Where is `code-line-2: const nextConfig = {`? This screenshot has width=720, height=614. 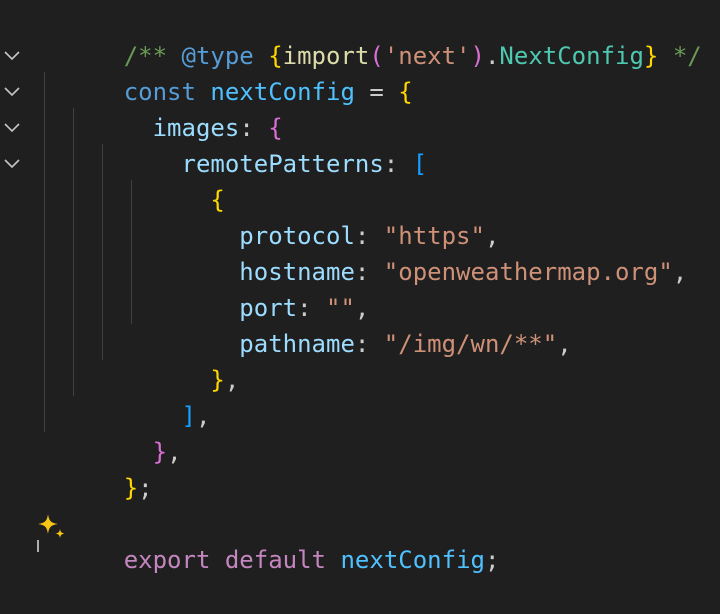
code-line-2: const nextConfig = { is located at coordinates (360, 72).